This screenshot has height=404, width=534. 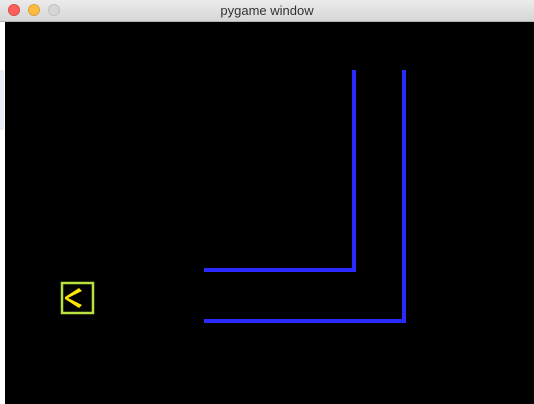 What do you see at coordinates (73, 298) in the screenshot?
I see `pacman-body` at bounding box center [73, 298].